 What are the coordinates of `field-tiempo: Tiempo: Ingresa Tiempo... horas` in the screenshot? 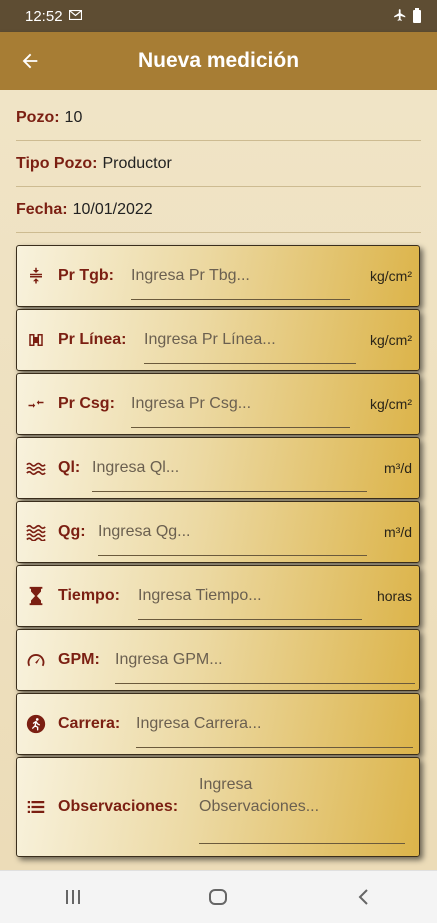 It's located at (218, 596).